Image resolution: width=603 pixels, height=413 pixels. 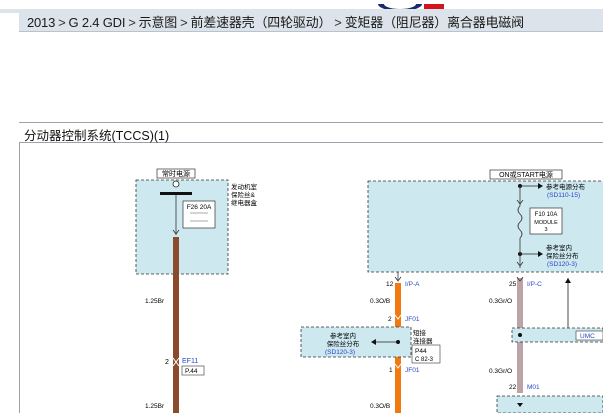 What do you see at coordinates (420, 332) in the screenshot?
I see `mid-side-label-1: 短接` at bounding box center [420, 332].